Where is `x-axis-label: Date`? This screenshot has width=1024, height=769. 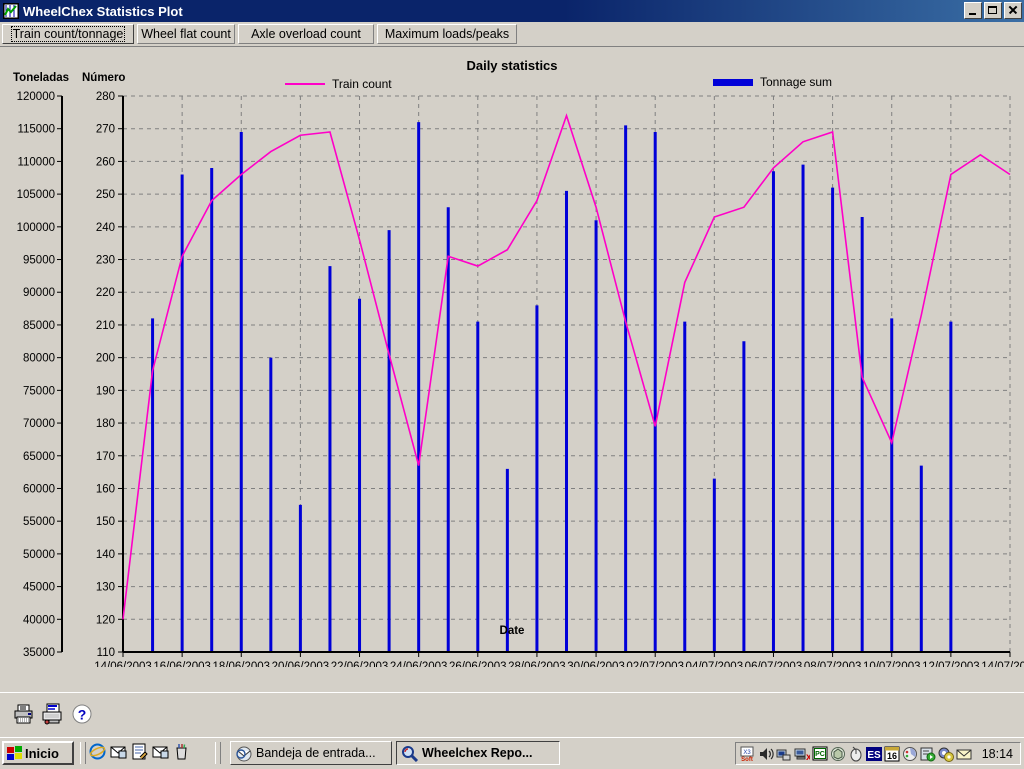
x-axis-label: Date is located at coordinates (512, 631).